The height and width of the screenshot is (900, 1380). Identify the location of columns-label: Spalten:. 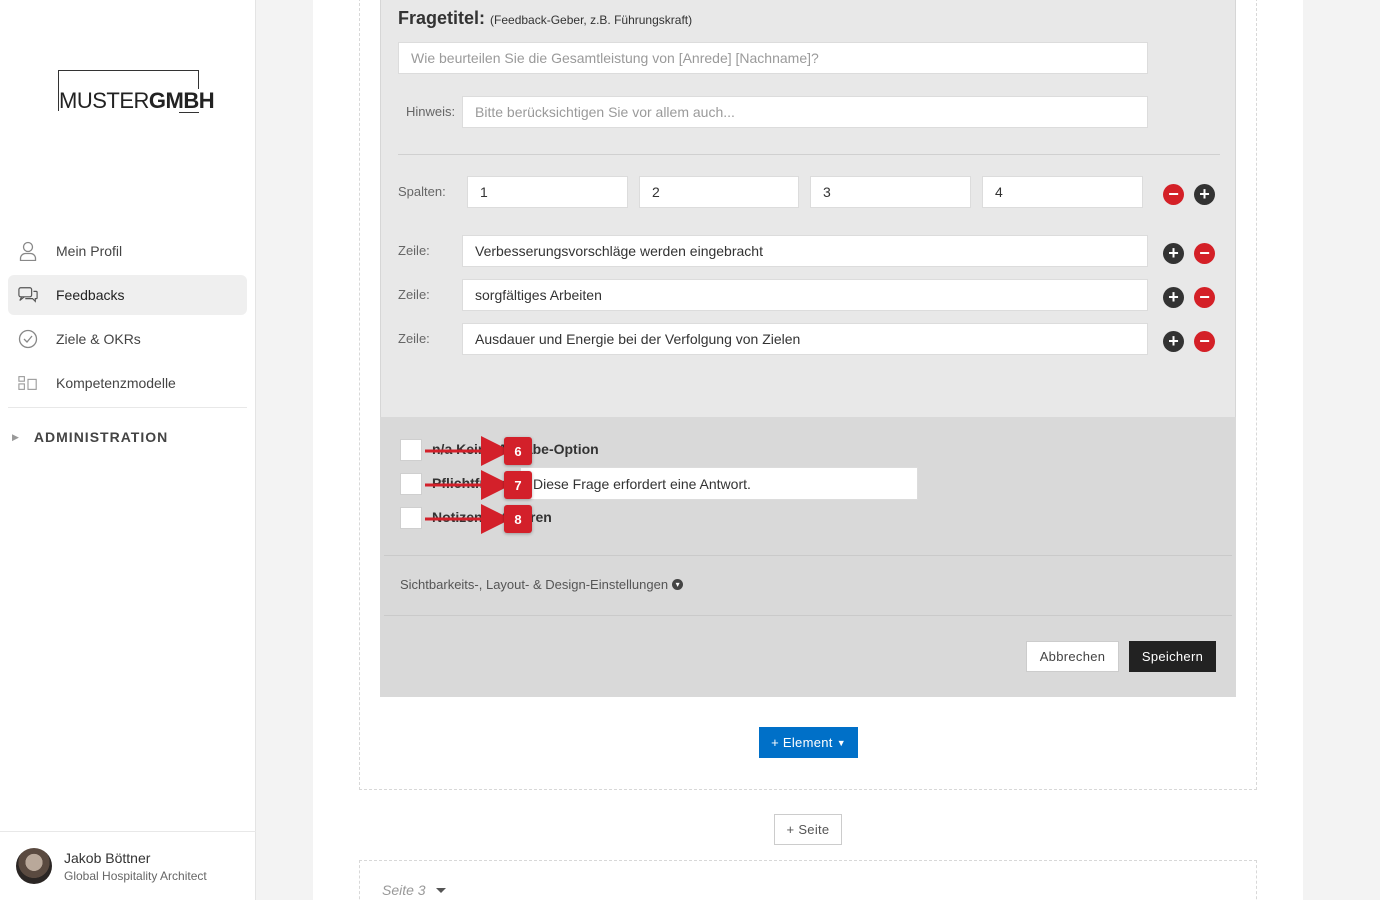
(422, 191).